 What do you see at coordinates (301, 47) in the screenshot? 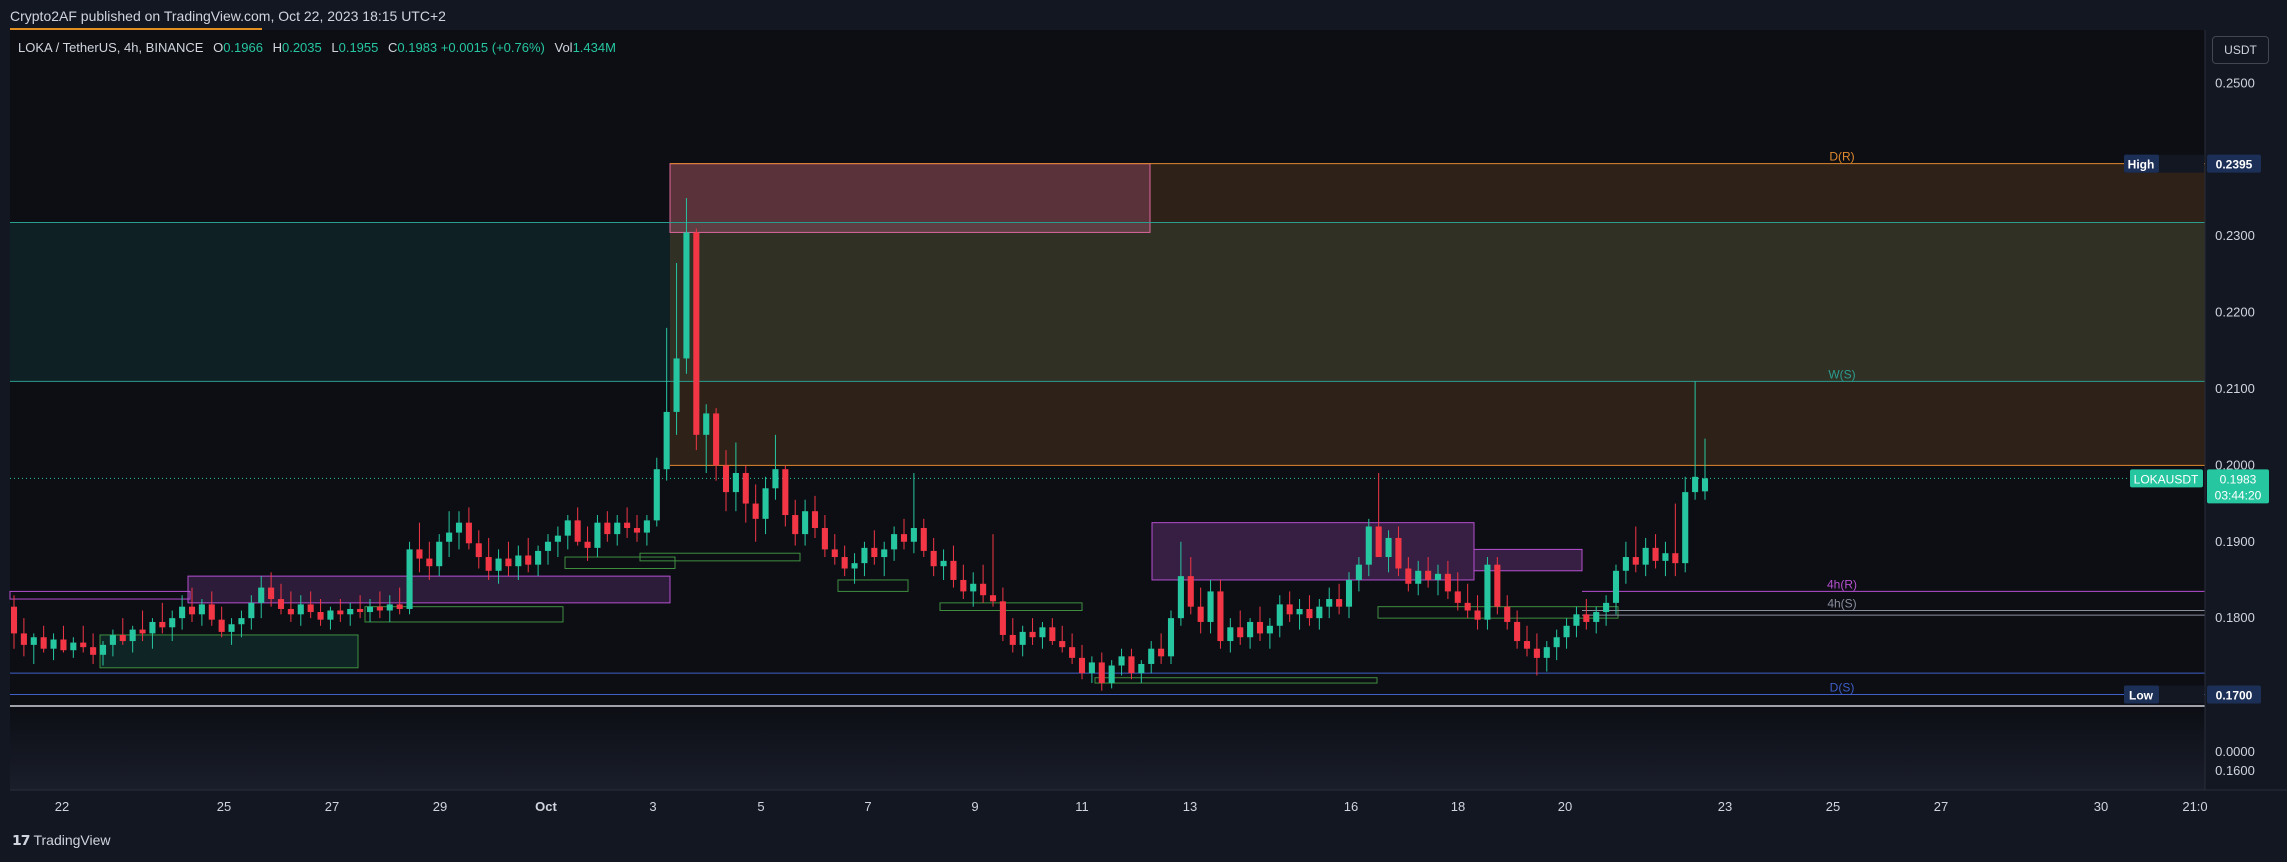
I see `high-value: 0.2035` at bounding box center [301, 47].